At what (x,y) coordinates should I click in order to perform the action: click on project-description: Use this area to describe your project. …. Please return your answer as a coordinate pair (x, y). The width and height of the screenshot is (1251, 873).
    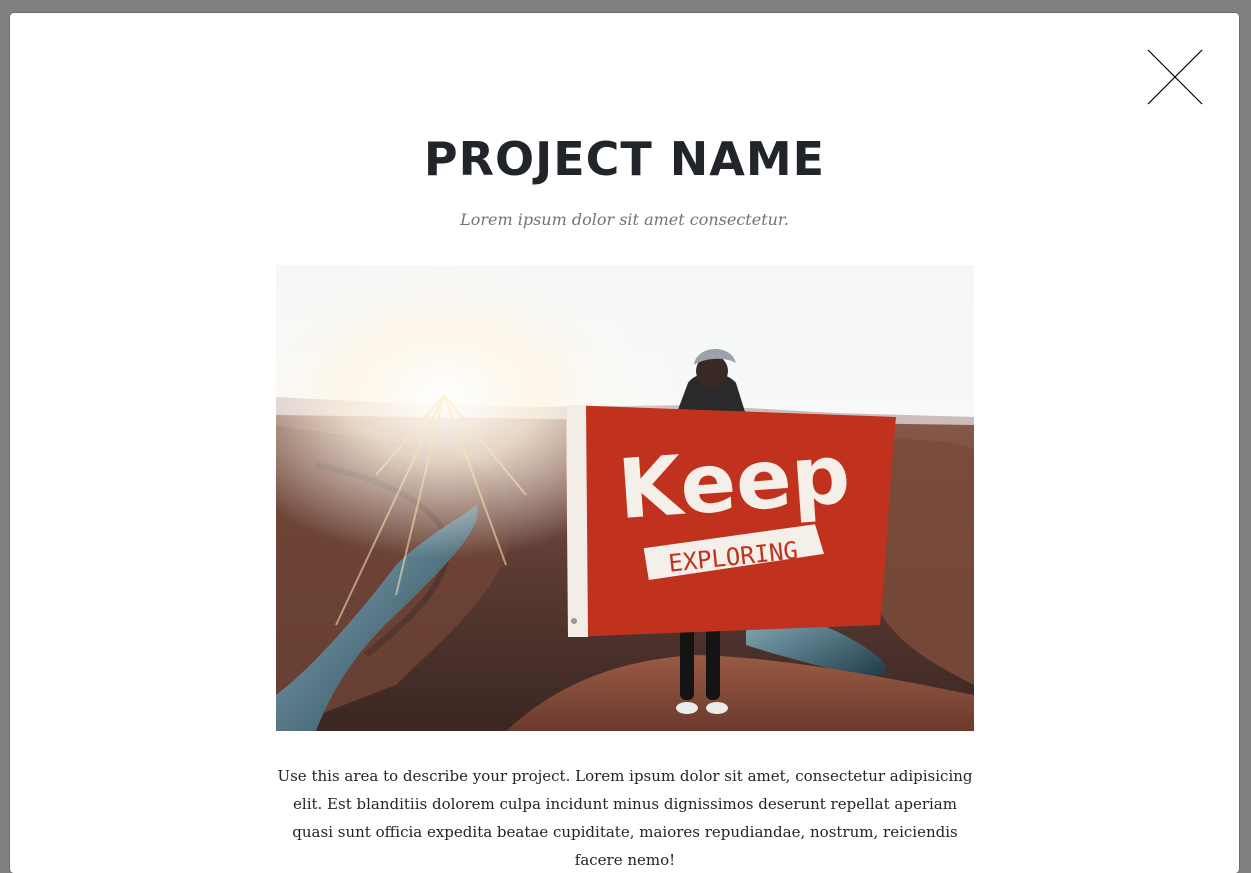
    Looking at the image, I should click on (625, 818).